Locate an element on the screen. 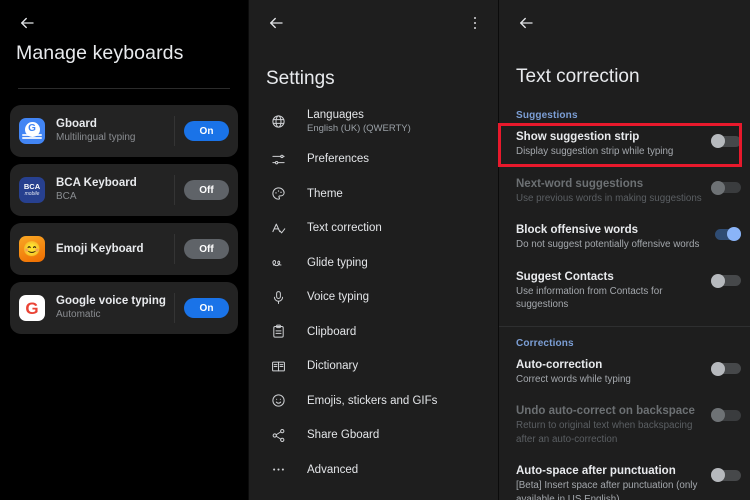 This screenshot has height=500, width=750. setting-label: Block offensive words is located at coordinates (577, 230).